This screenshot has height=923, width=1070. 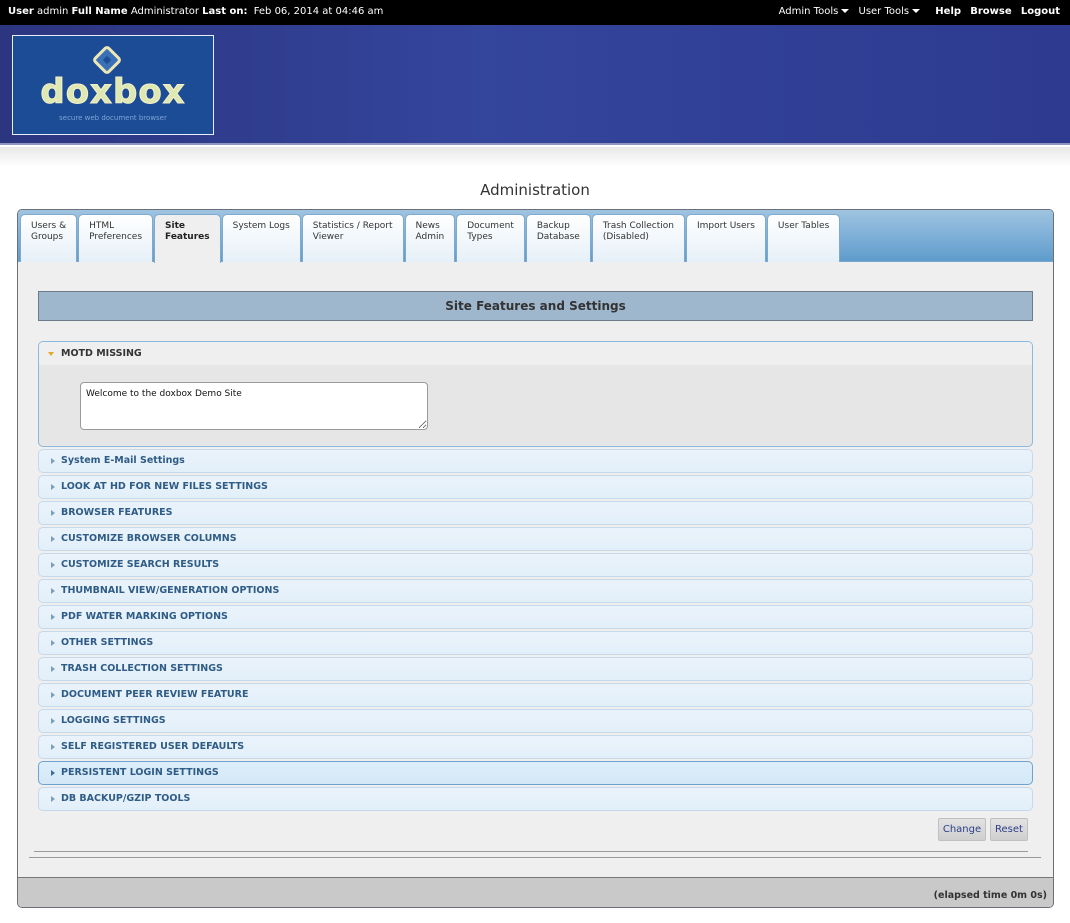 I want to click on accordion-item: OTHER SETTINGS, so click(x=535, y=643).